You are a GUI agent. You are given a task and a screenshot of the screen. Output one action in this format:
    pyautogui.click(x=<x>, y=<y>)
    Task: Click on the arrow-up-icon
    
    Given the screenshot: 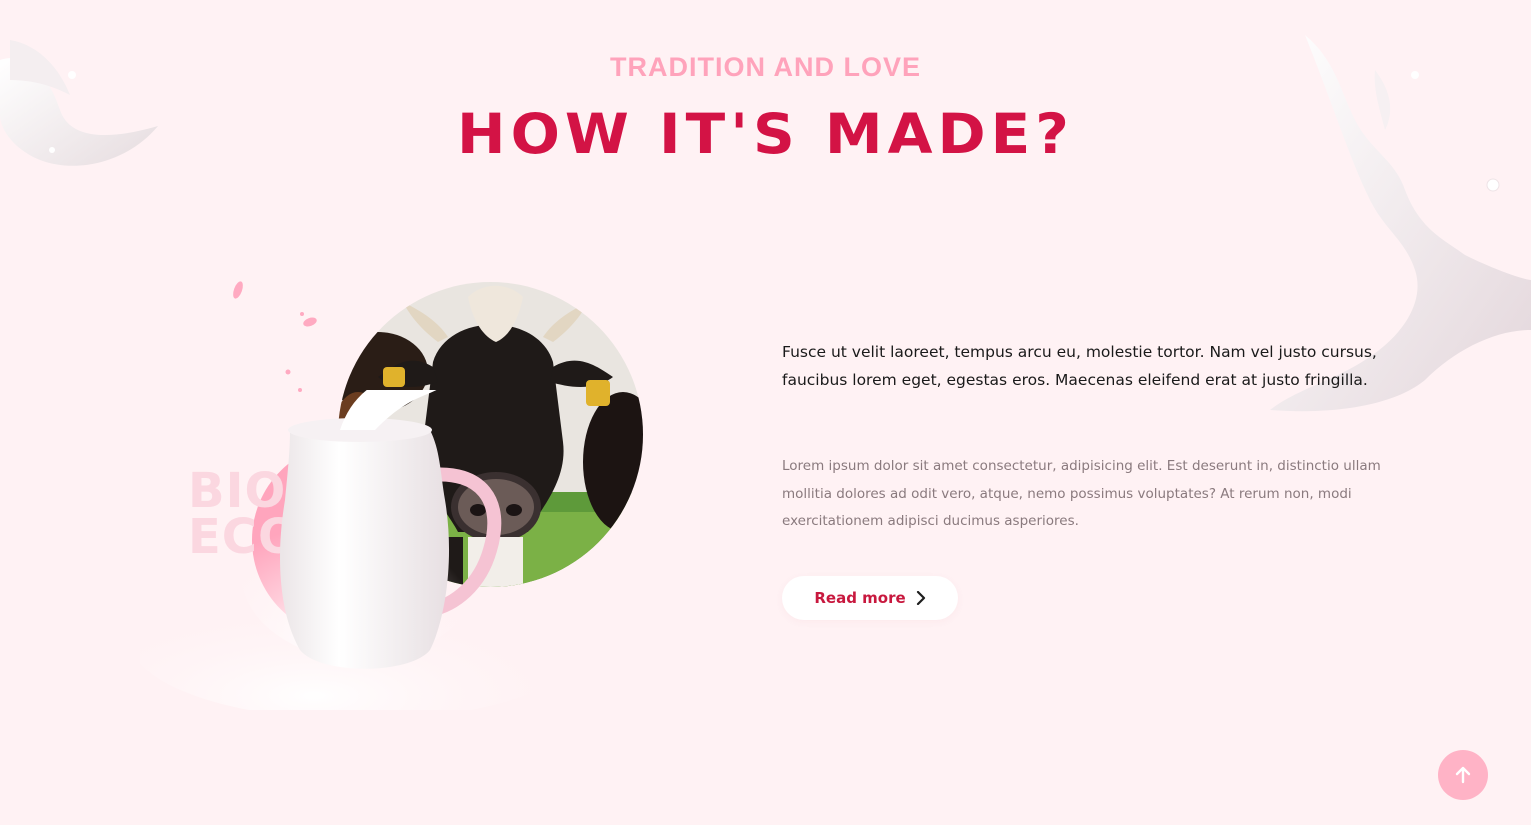 What is the action you would take?
    pyautogui.click(x=1463, y=775)
    